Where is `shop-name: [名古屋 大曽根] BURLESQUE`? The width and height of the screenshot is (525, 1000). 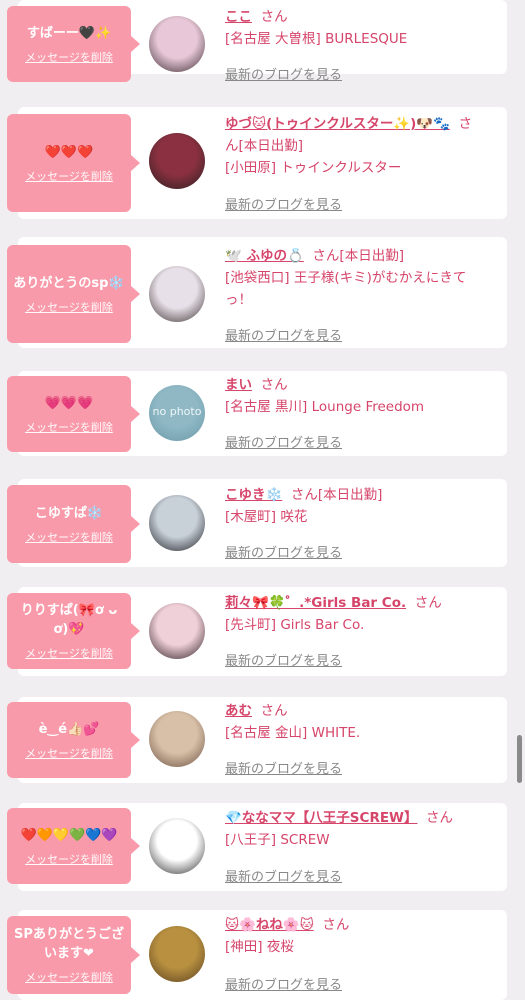 shop-name: [名古屋 大曽根] BURLESQUE is located at coordinates (316, 39).